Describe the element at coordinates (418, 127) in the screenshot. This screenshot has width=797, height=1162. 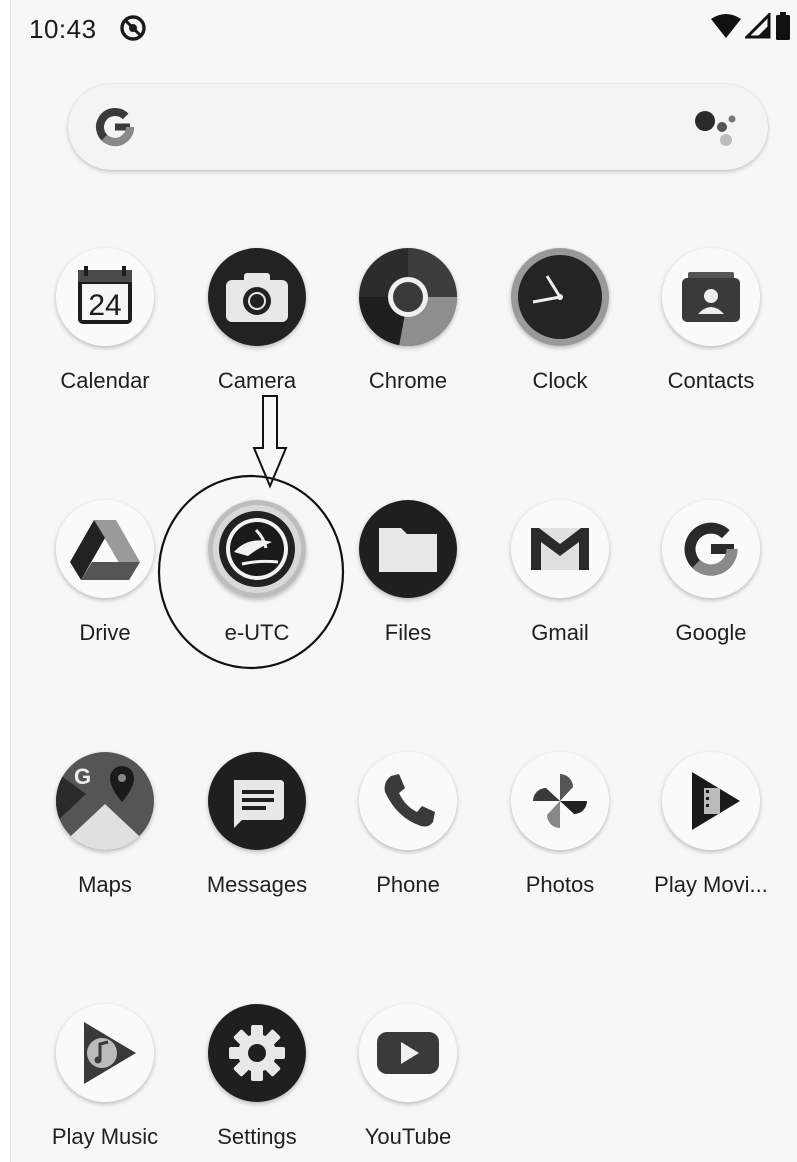
I see `google-search-bar` at that location.